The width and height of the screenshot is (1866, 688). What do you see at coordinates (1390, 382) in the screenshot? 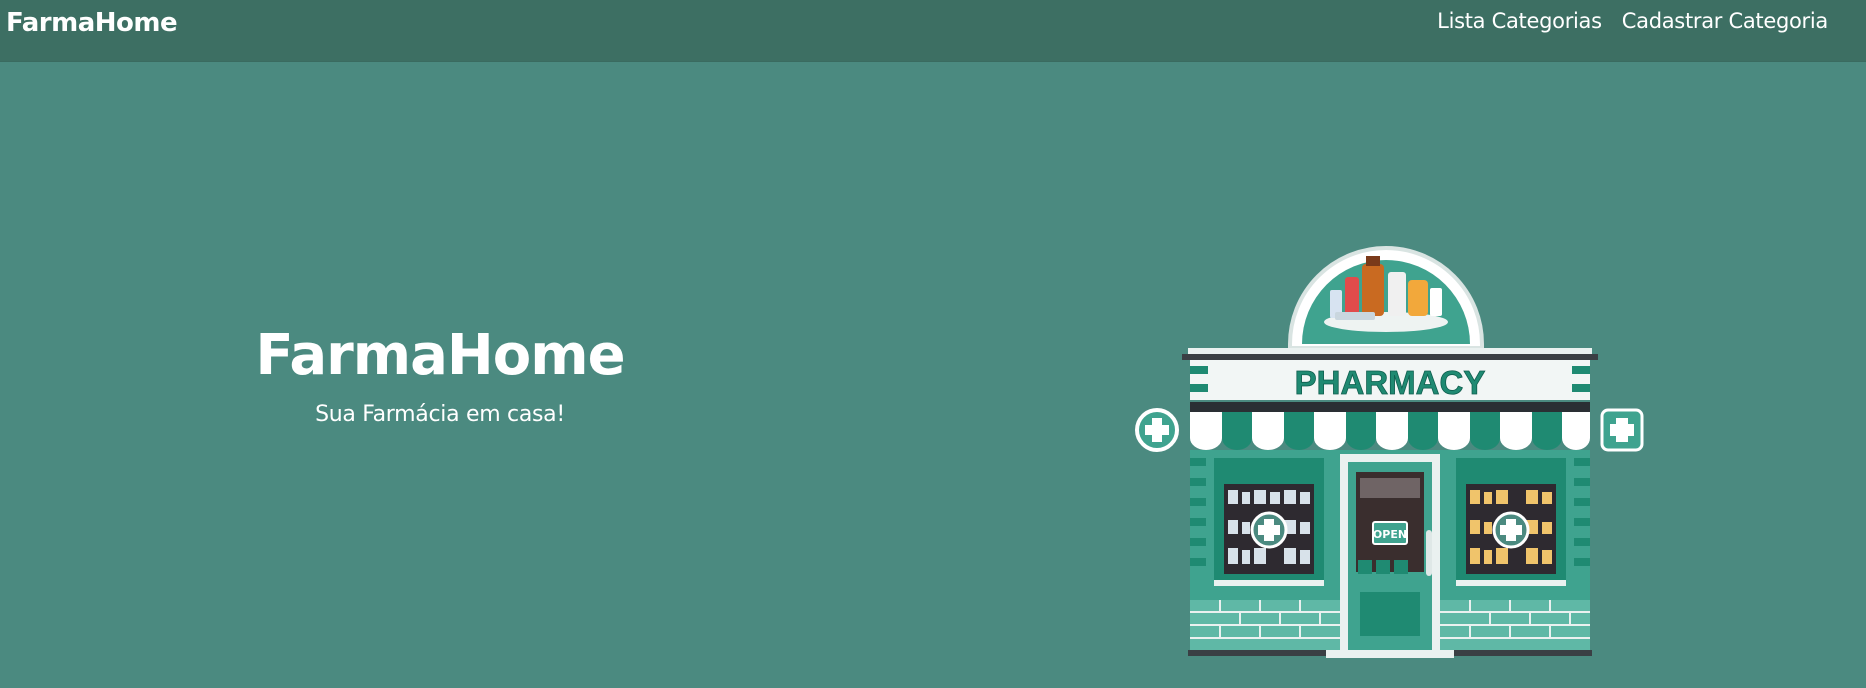
I see `sign-text: PHARMACY` at bounding box center [1390, 382].